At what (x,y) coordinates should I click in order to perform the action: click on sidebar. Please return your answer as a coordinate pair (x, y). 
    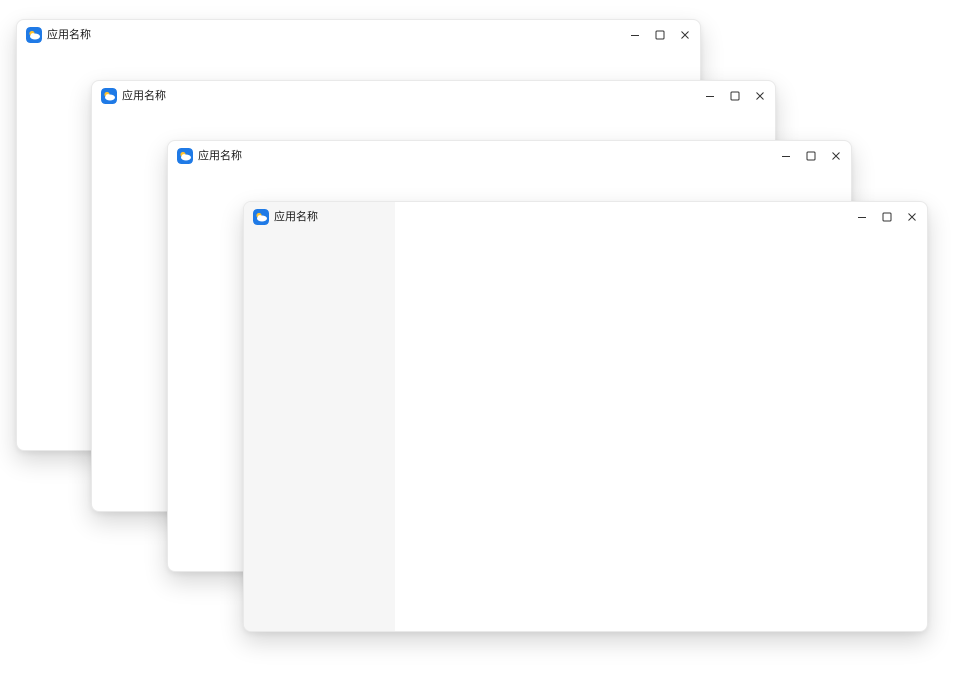
    Looking at the image, I should click on (319, 416).